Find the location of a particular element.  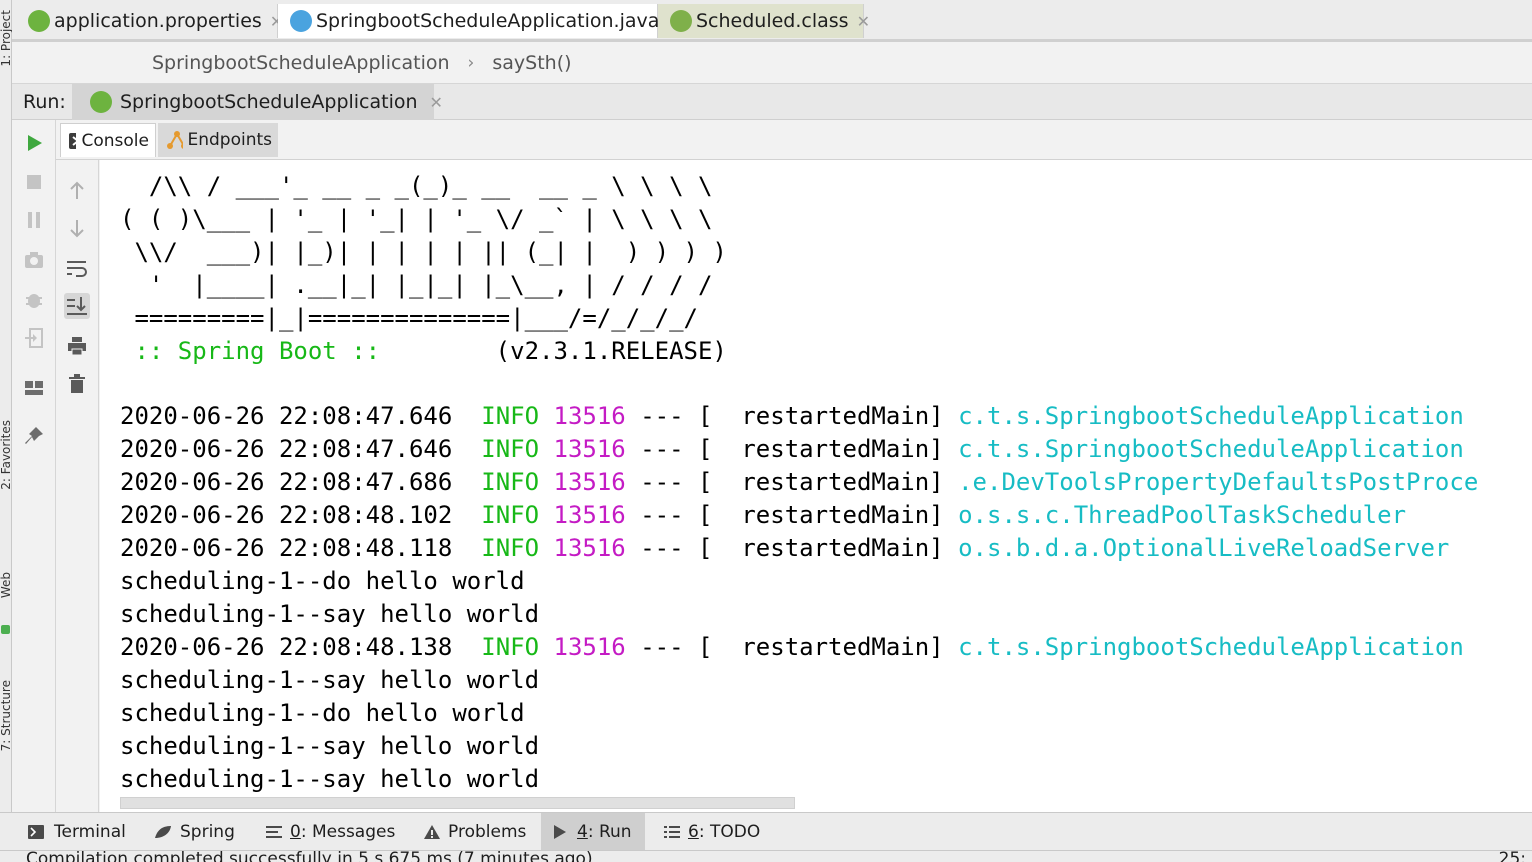

console-icon is located at coordinates (72, 140).